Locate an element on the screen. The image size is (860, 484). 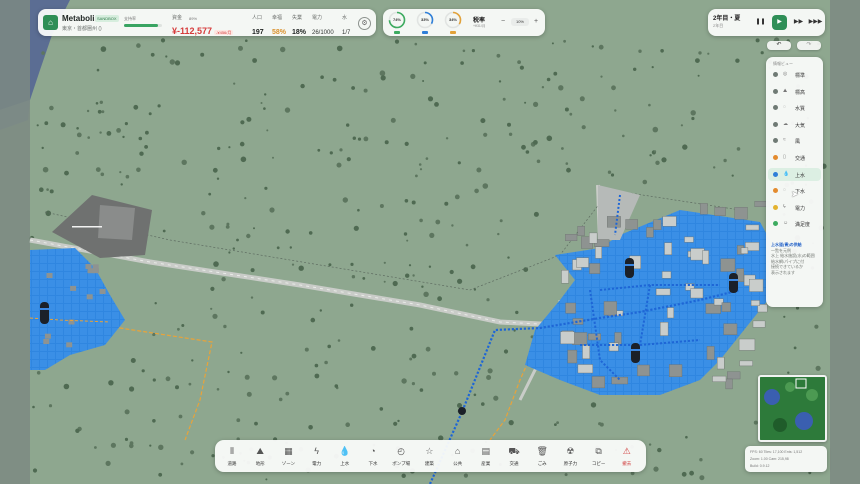
view-option: ☁ 大気 is located at coordinates (794, 124).